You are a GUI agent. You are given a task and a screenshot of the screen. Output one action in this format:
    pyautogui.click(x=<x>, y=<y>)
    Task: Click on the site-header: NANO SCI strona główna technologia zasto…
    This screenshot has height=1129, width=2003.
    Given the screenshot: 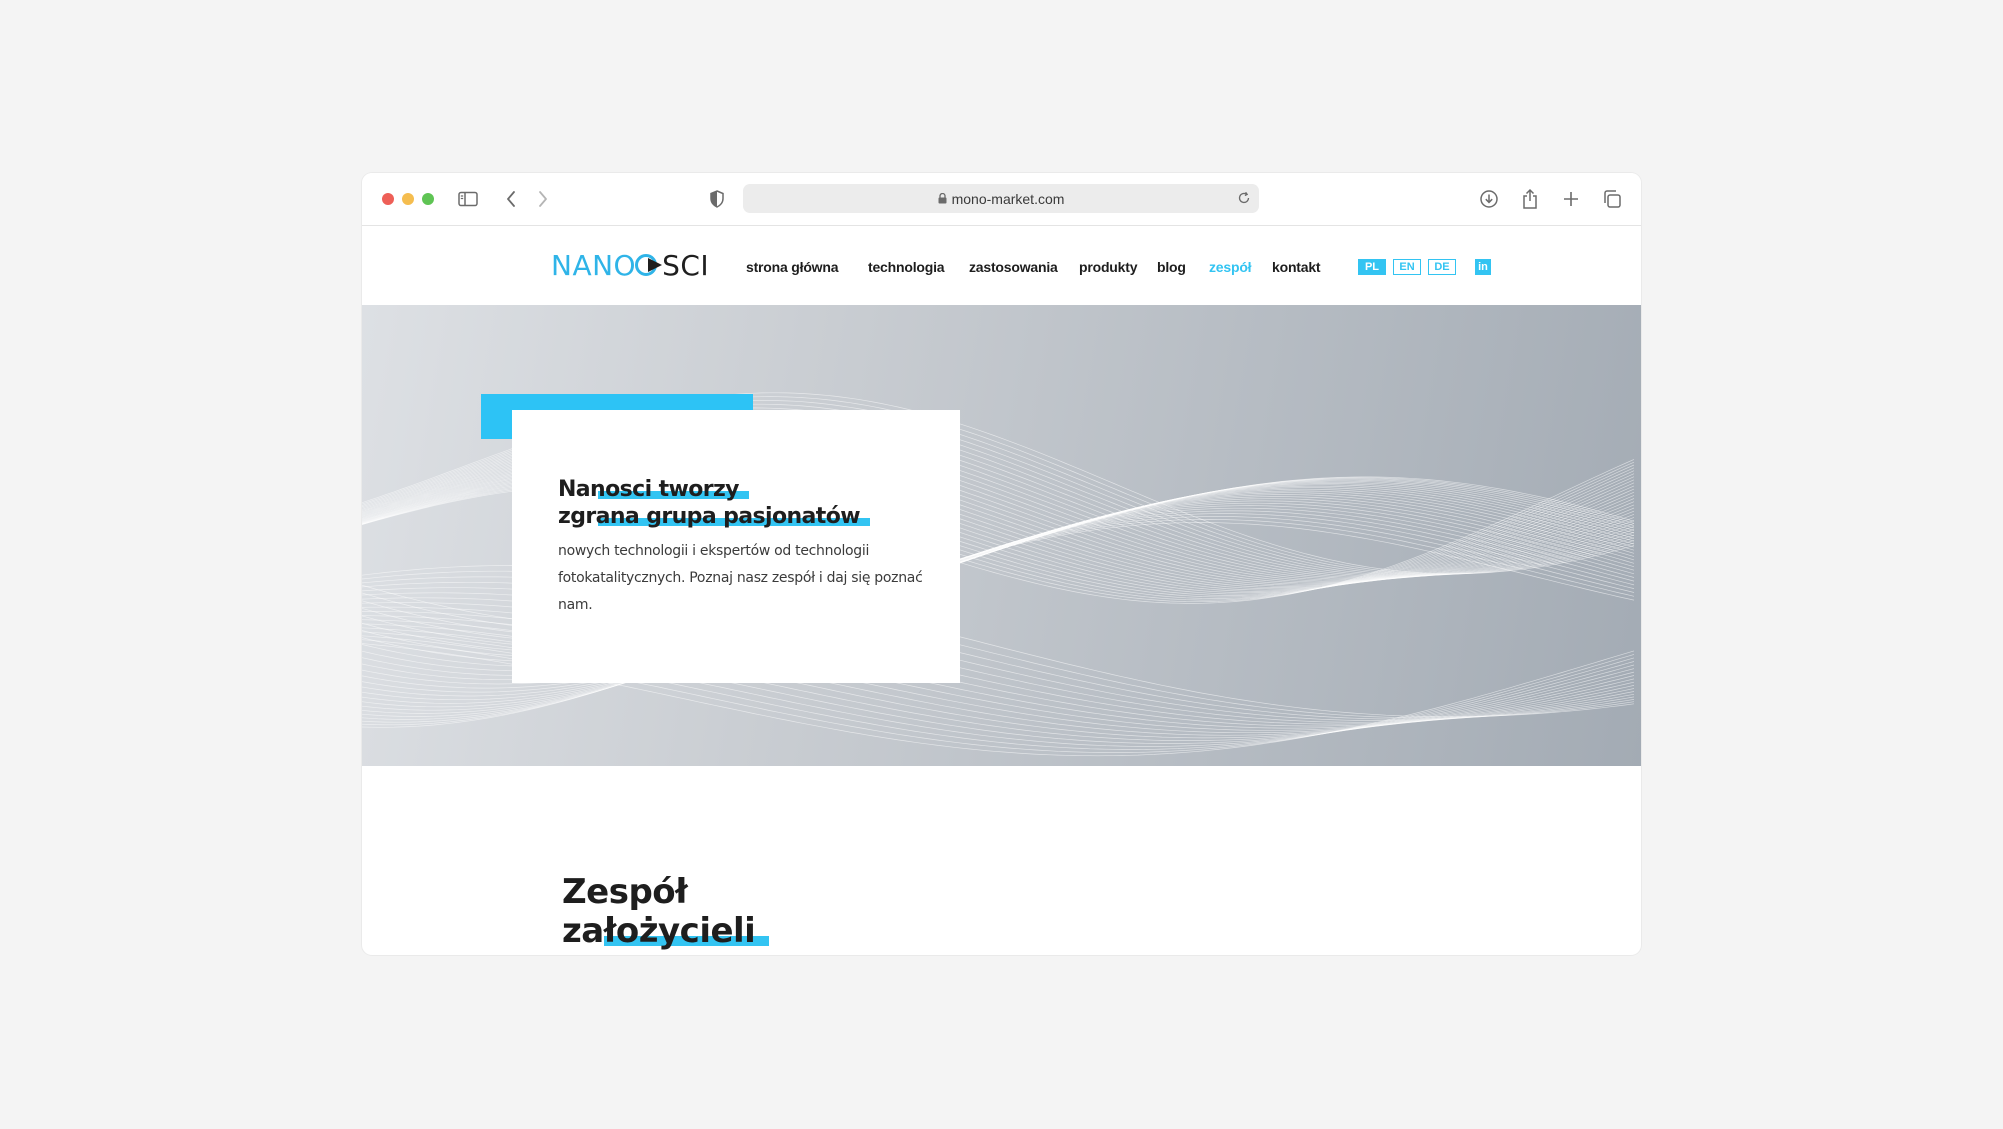 What is the action you would take?
    pyautogui.click(x=1001, y=265)
    